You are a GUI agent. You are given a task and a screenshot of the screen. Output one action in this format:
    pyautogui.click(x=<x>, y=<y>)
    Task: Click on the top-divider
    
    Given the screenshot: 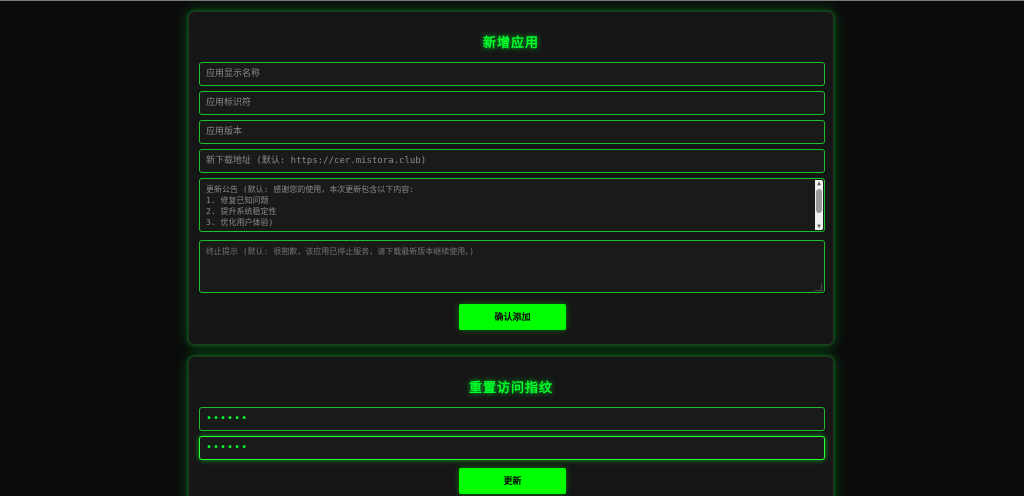 What is the action you would take?
    pyautogui.click(x=512, y=0)
    